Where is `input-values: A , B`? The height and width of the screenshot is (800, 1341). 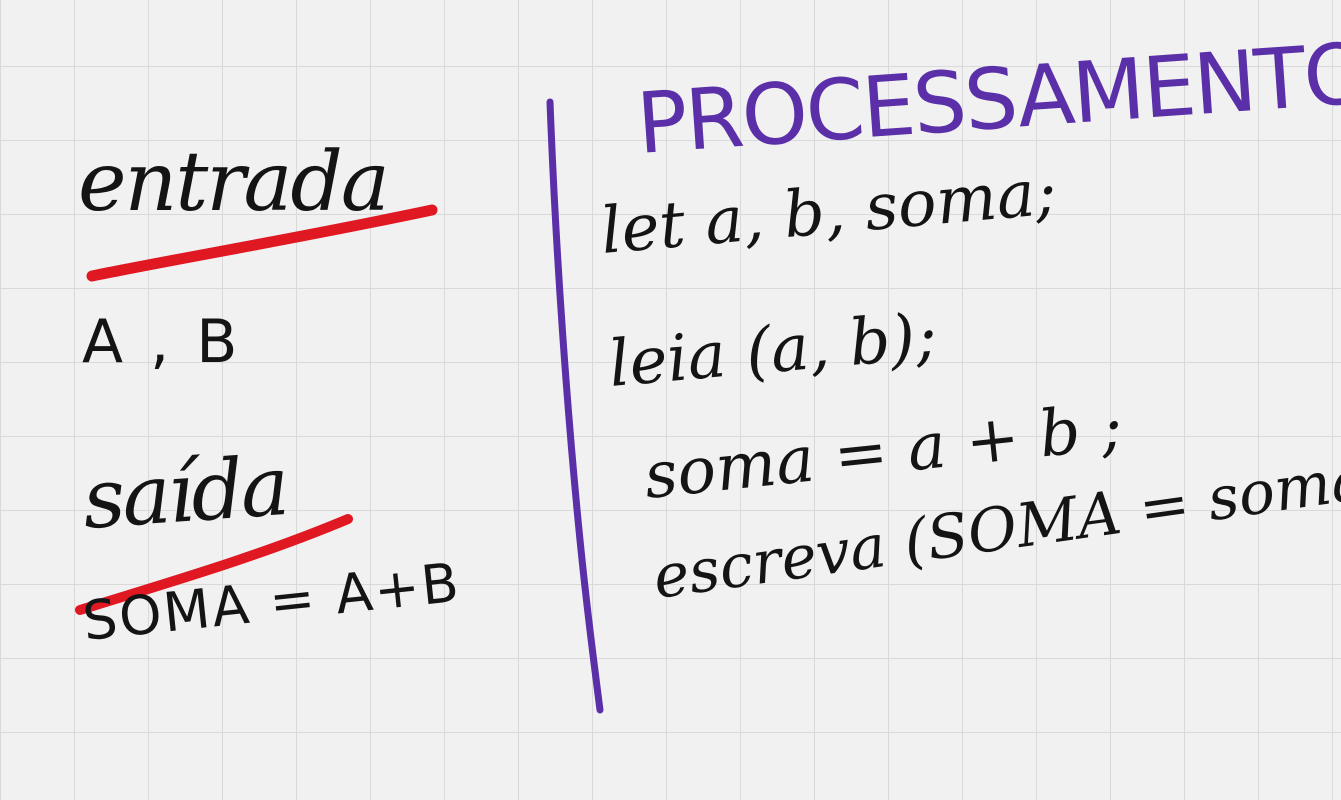
input-values: A , B is located at coordinates (162, 342).